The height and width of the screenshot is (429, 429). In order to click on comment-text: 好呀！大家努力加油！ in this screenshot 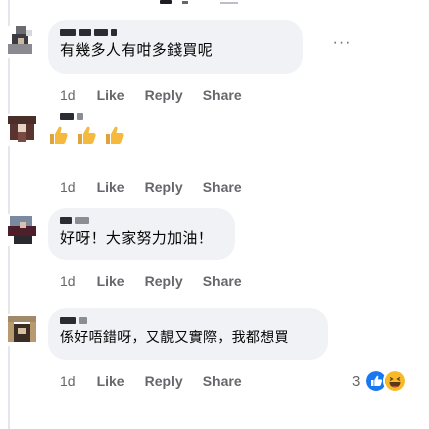, I will do `click(137, 238)`.